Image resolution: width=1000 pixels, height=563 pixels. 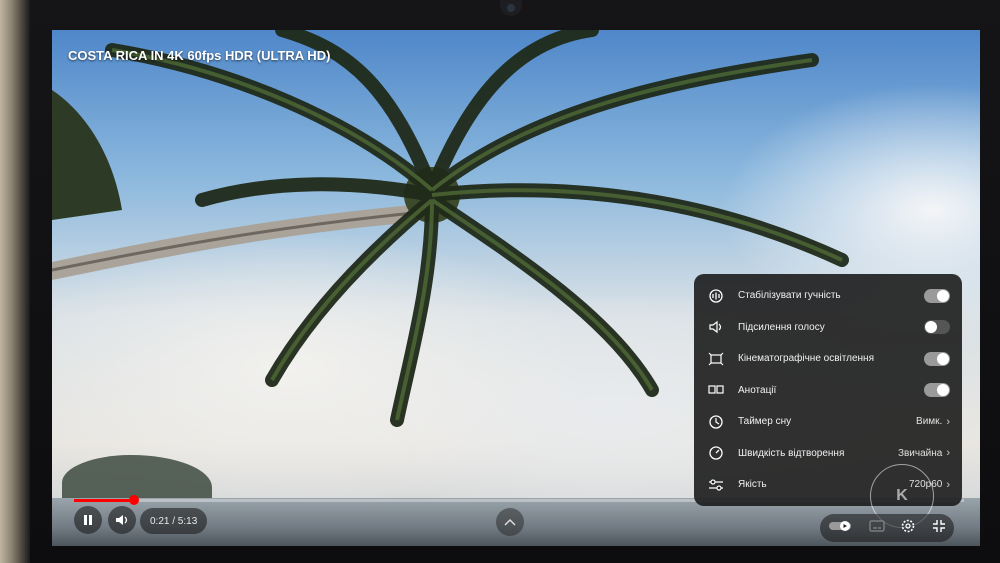 What do you see at coordinates (104, 500) in the screenshot?
I see `progress-fill` at bounding box center [104, 500].